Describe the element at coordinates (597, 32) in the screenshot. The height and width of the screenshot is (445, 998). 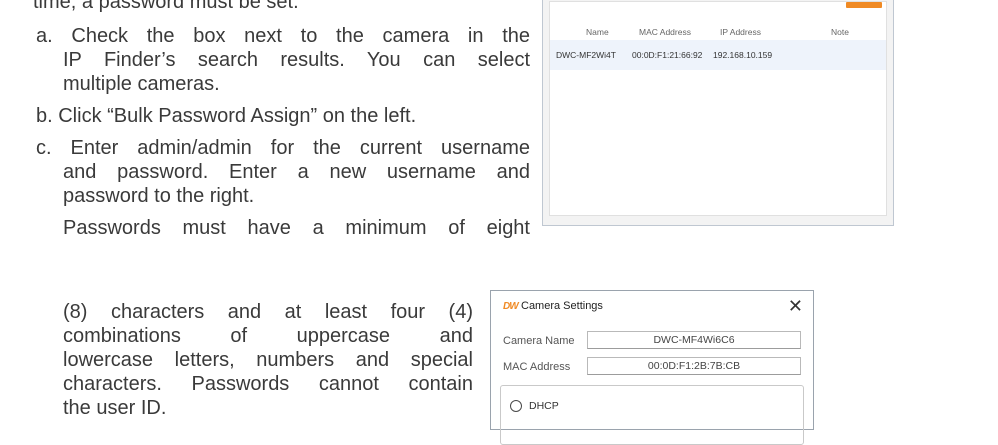
I see `column-header-name: Name` at that location.